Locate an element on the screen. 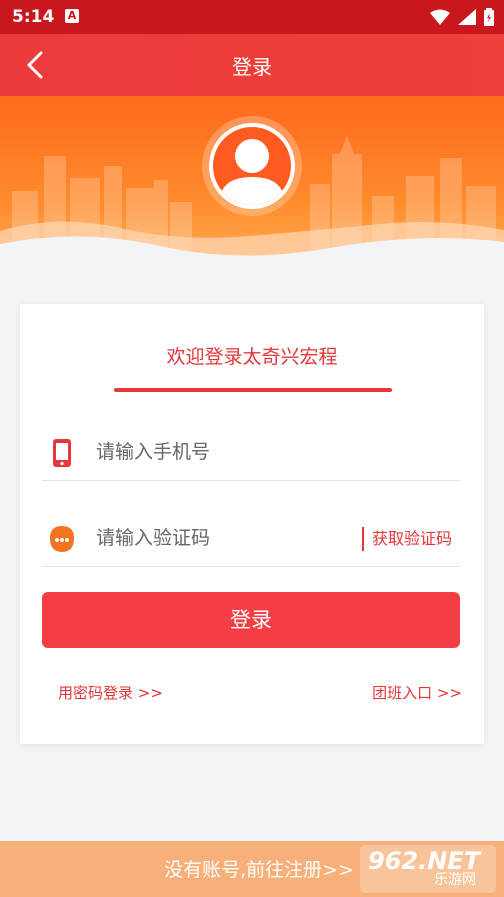 The image size is (504, 897). phone-row is located at coordinates (251, 452).